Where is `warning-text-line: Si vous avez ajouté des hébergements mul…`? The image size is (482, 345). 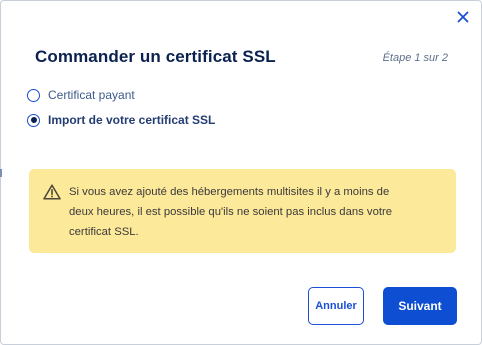
warning-text-line: Si vous avez ajouté des hébergements mul… is located at coordinates (229, 192).